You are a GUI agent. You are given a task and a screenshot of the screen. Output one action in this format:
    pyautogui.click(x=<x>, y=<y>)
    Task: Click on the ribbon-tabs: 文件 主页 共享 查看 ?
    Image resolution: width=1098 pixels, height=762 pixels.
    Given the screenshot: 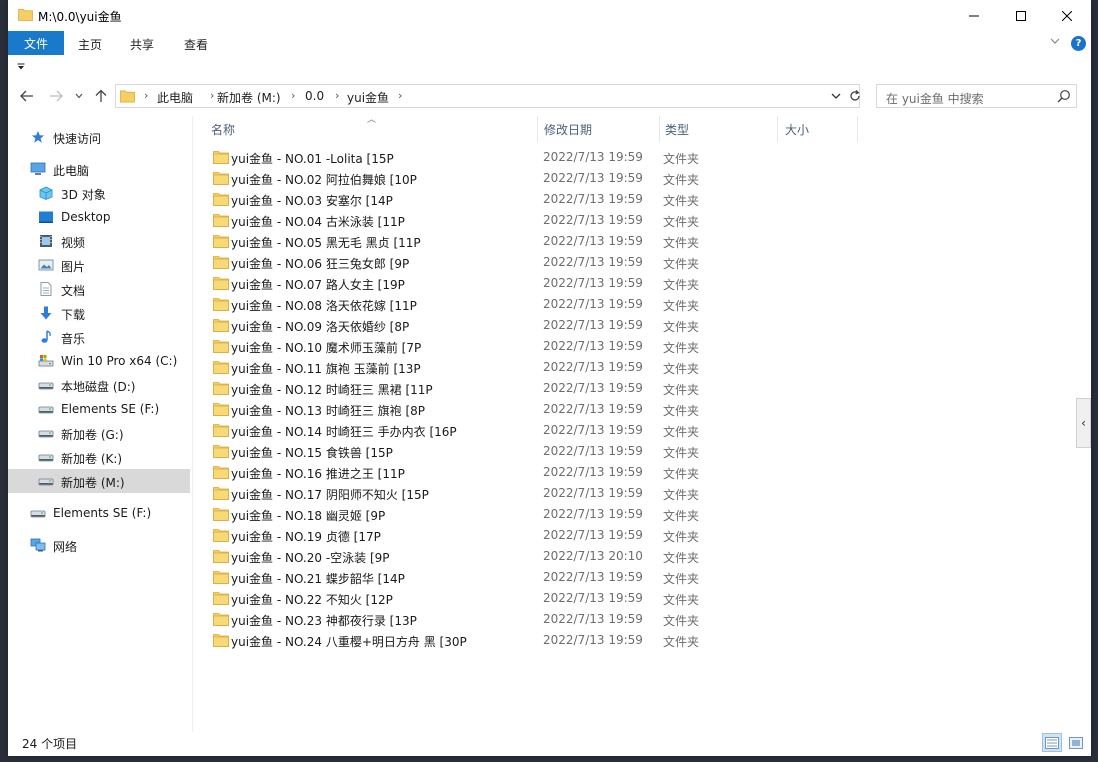 What is the action you would take?
    pyautogui.click(x=549, y=43)
    